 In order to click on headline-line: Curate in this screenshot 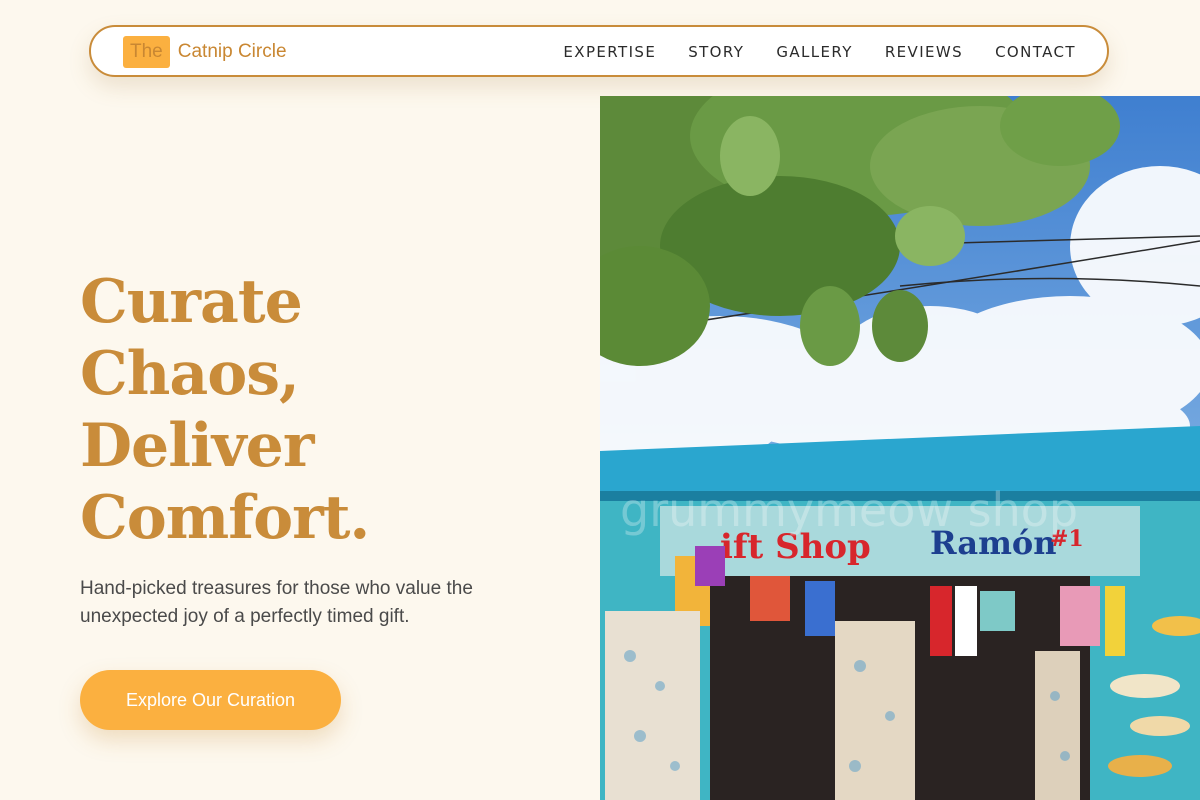, I will do `click(191, 302)`.